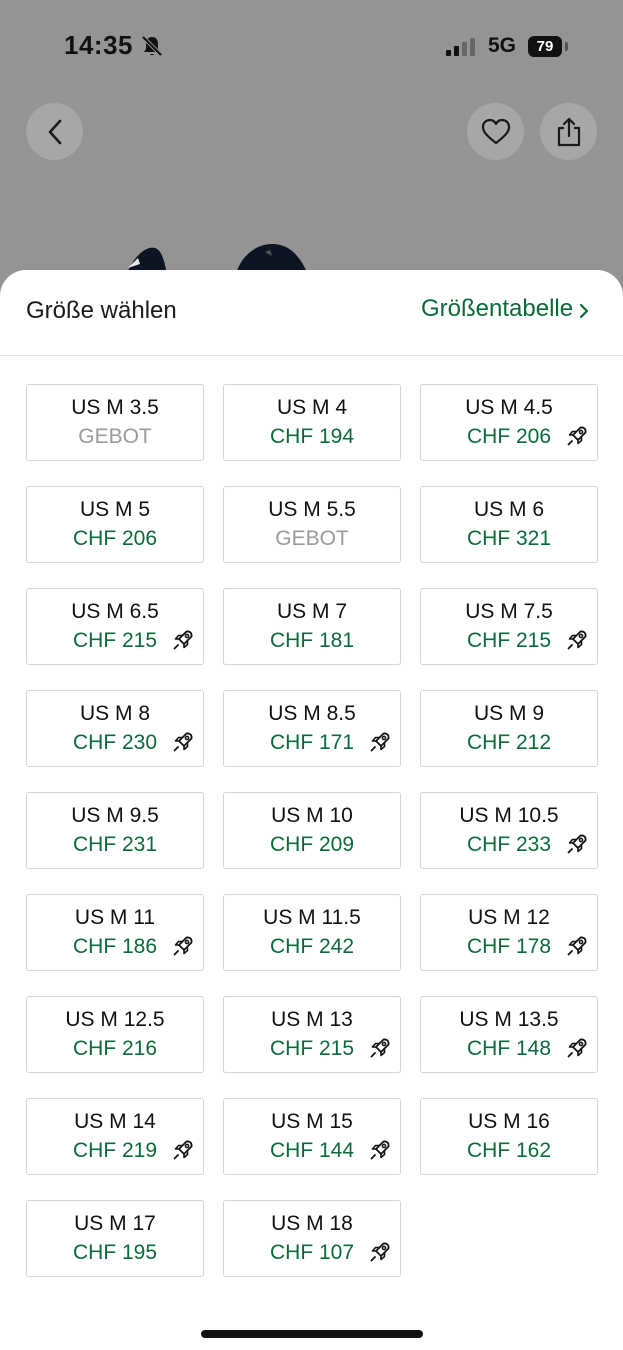 This screenshot has width=623, height=1350. I want to click on size-option: US M 18 CHF 107, so click(312, 1238).